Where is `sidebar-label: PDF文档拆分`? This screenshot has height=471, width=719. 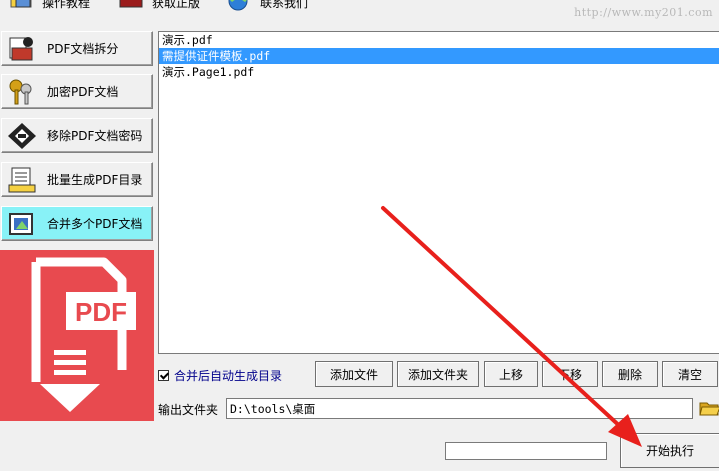 sidebar-label: PDF文档拆分 is located at coordinates (83, 49).